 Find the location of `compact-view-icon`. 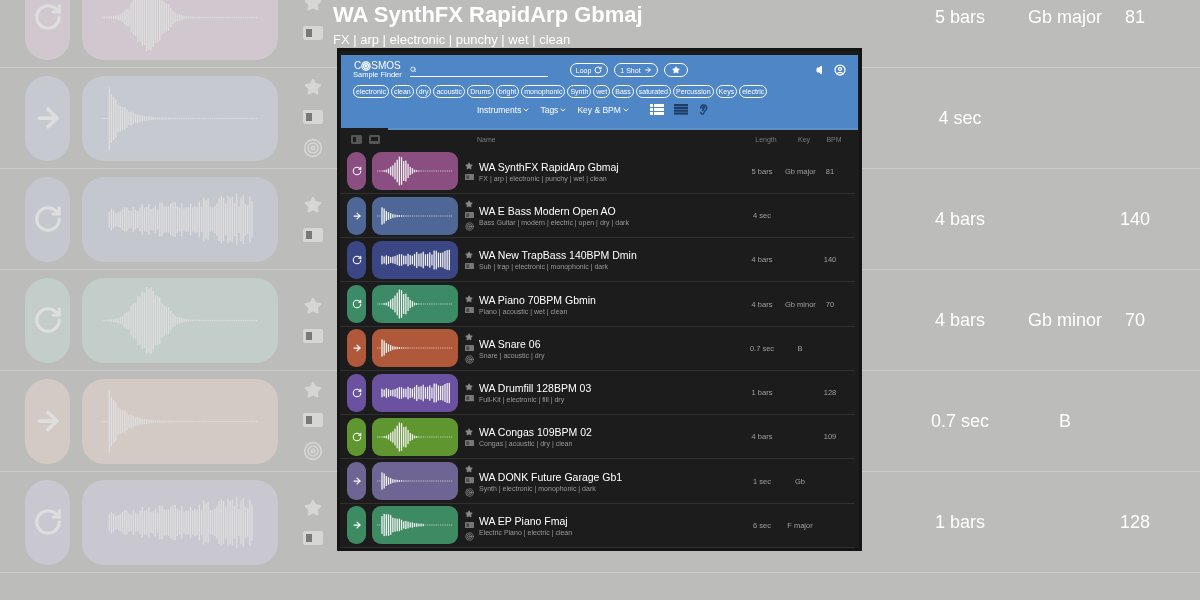

compact-view-icon is located at coordinates (680, 109).